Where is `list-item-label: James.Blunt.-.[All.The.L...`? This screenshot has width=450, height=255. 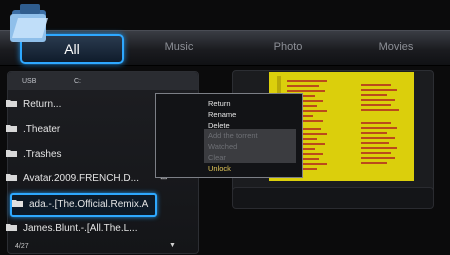 list-item-label: James.Blunt.-.[All.The.L... is located at coordinates (80, 228).